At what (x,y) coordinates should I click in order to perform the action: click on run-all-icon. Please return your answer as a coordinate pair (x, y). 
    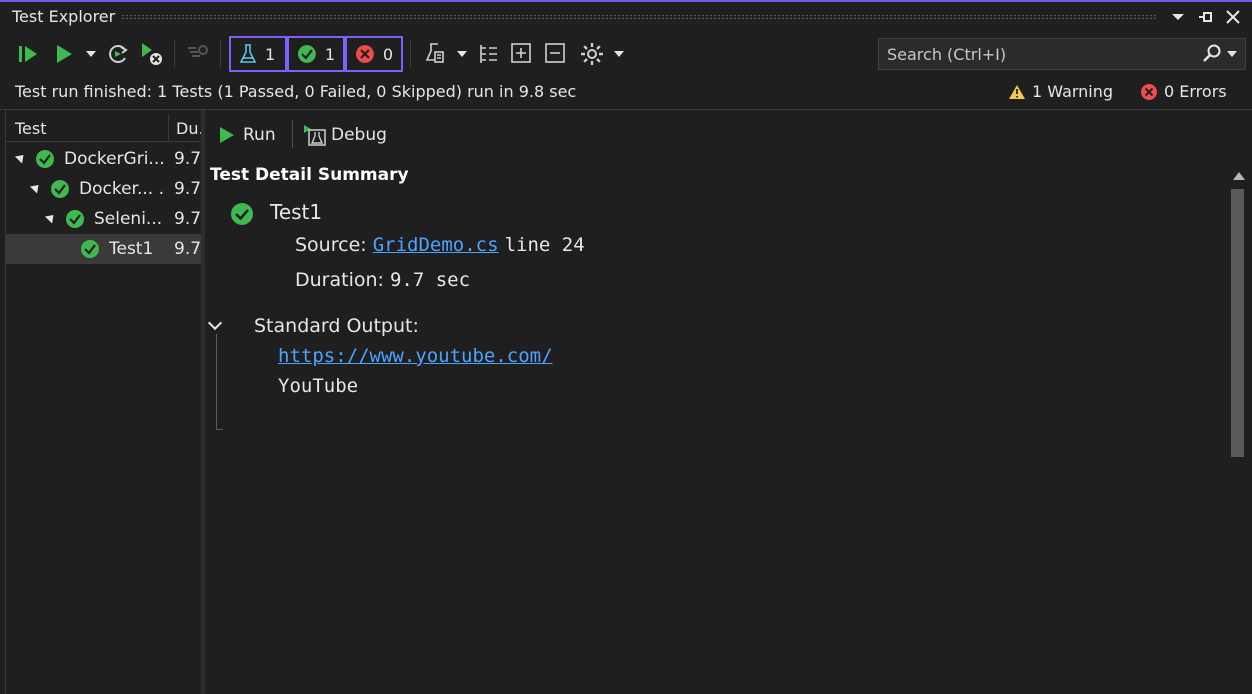
    Looking at the image, I should click on (28, 54).